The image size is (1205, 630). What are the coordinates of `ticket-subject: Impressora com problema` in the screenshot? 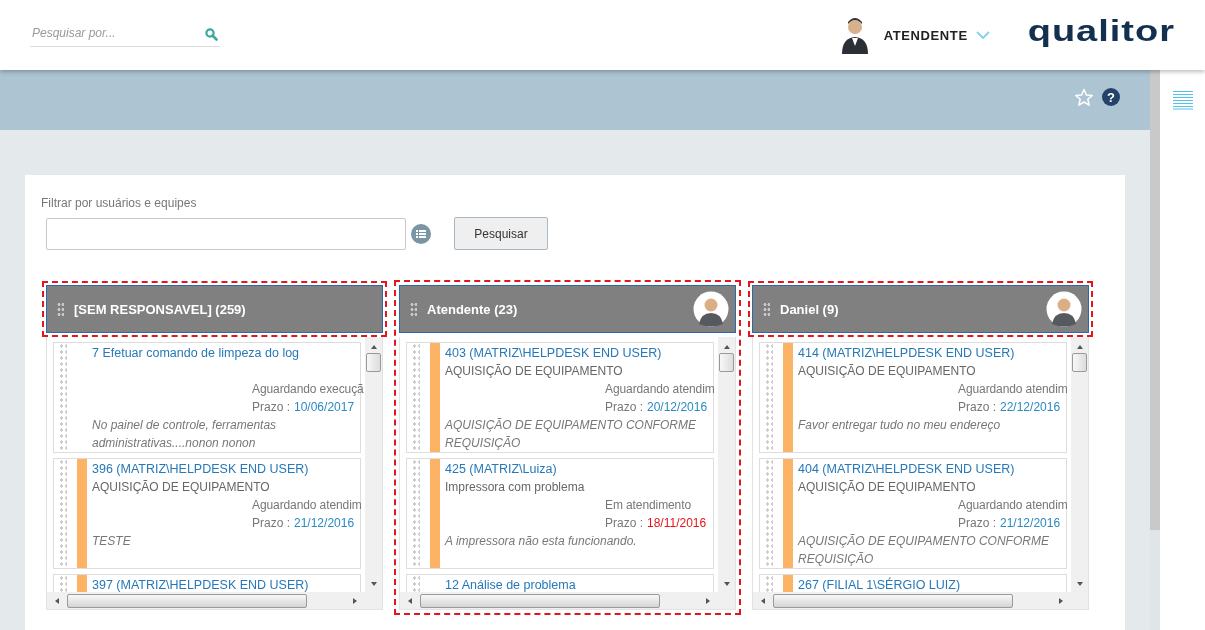 It's located at (515, 487).